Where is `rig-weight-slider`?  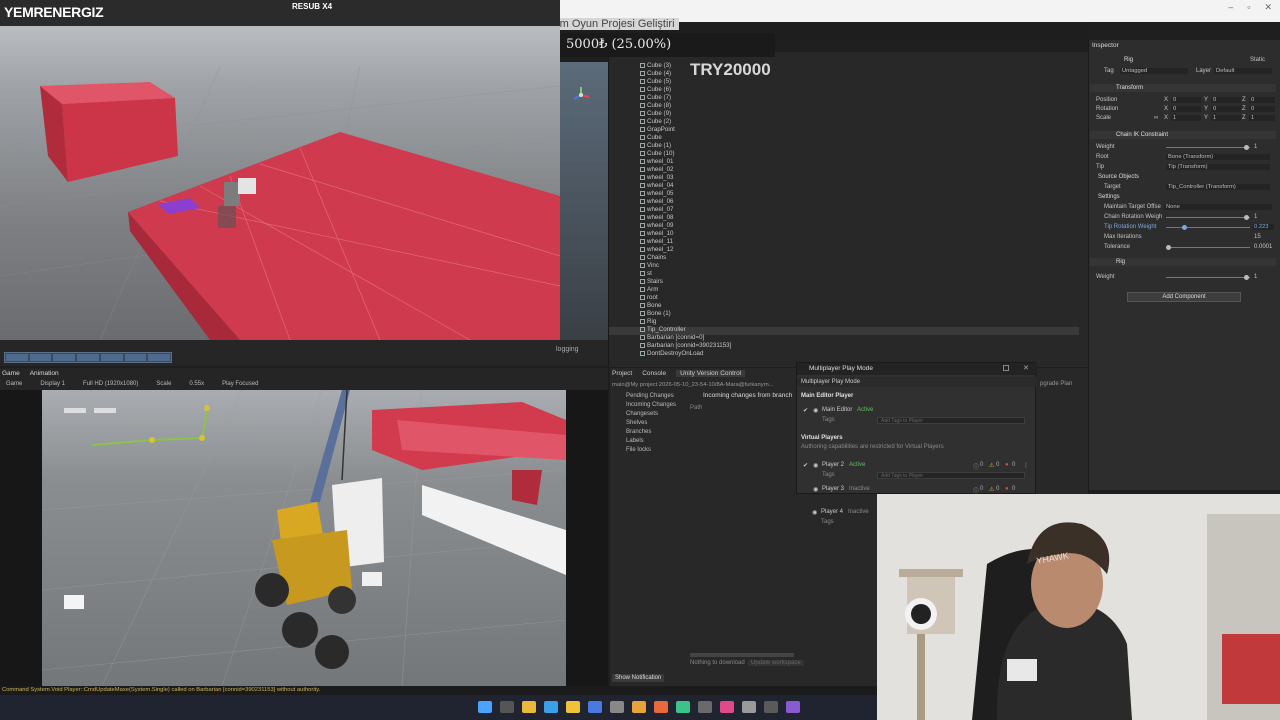 rig-weight-slider is located at coordinates (1208, 277).